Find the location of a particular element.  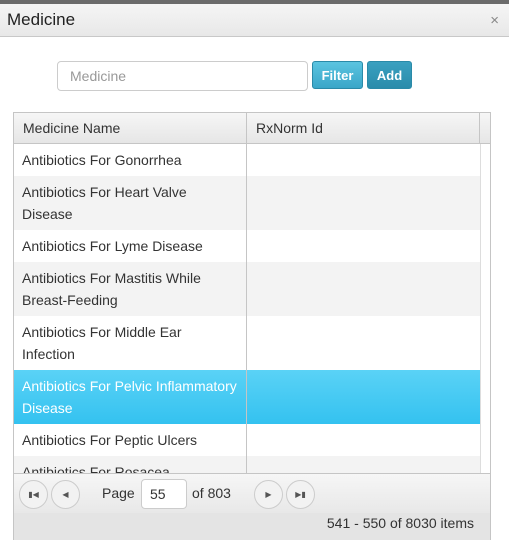

page-count: of 803 is located at coordinates (211, 493).